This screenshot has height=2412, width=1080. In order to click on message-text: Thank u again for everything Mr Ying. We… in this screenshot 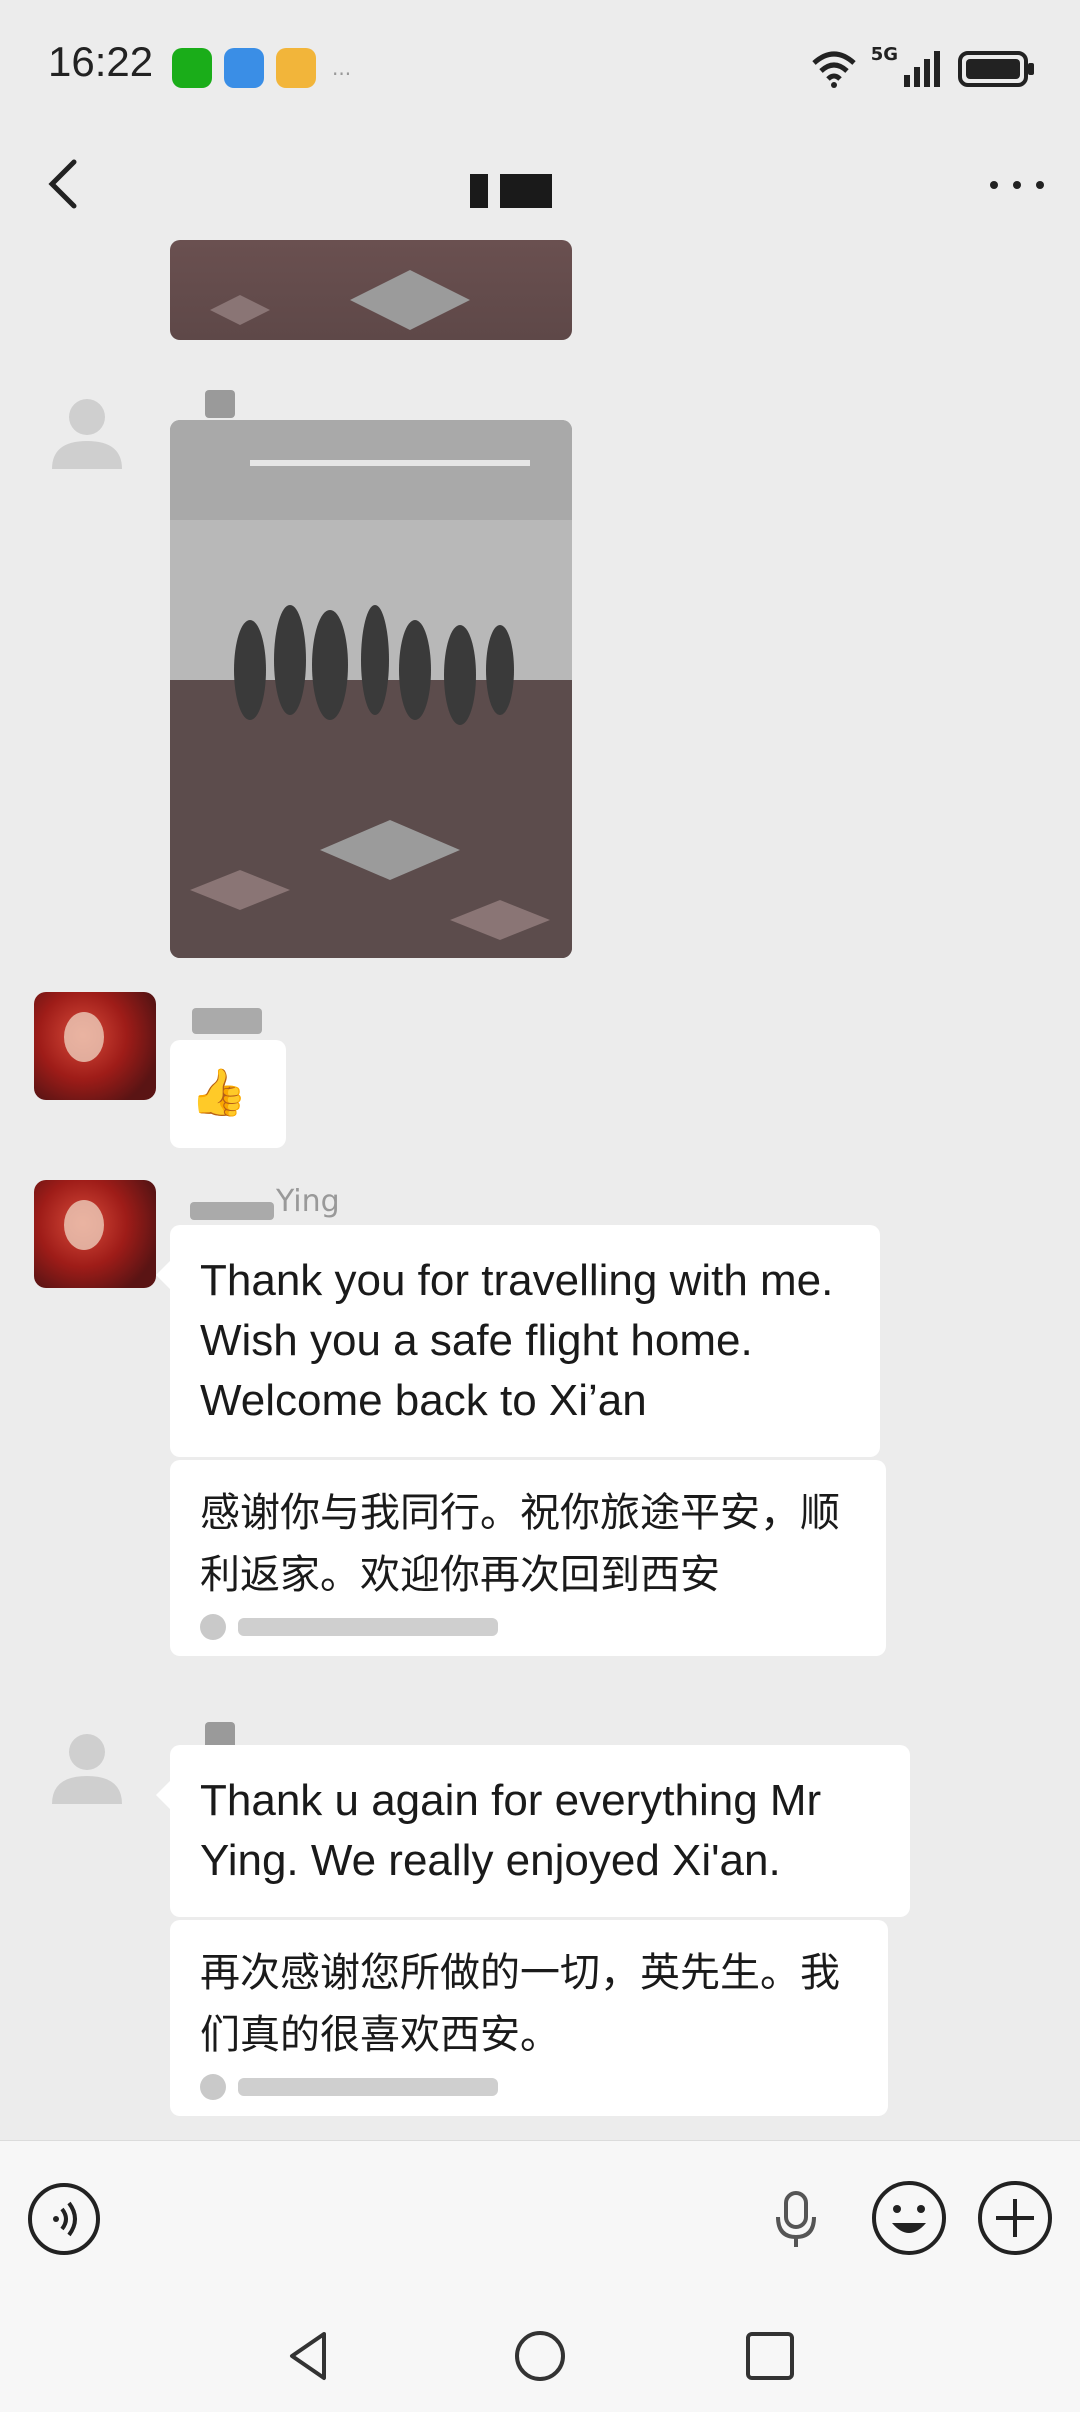, I will do `click(511, 1830)`.